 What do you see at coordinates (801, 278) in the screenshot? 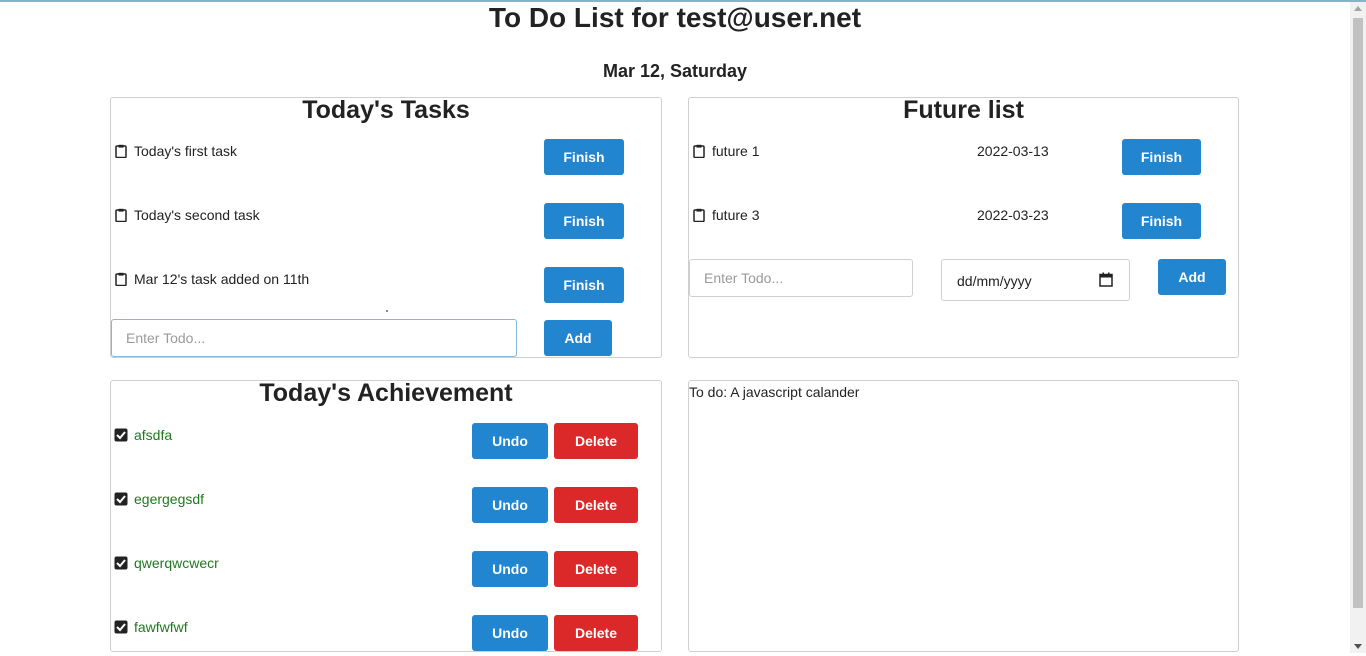
I see `future-todo-input` at bounding box center [801, 278].